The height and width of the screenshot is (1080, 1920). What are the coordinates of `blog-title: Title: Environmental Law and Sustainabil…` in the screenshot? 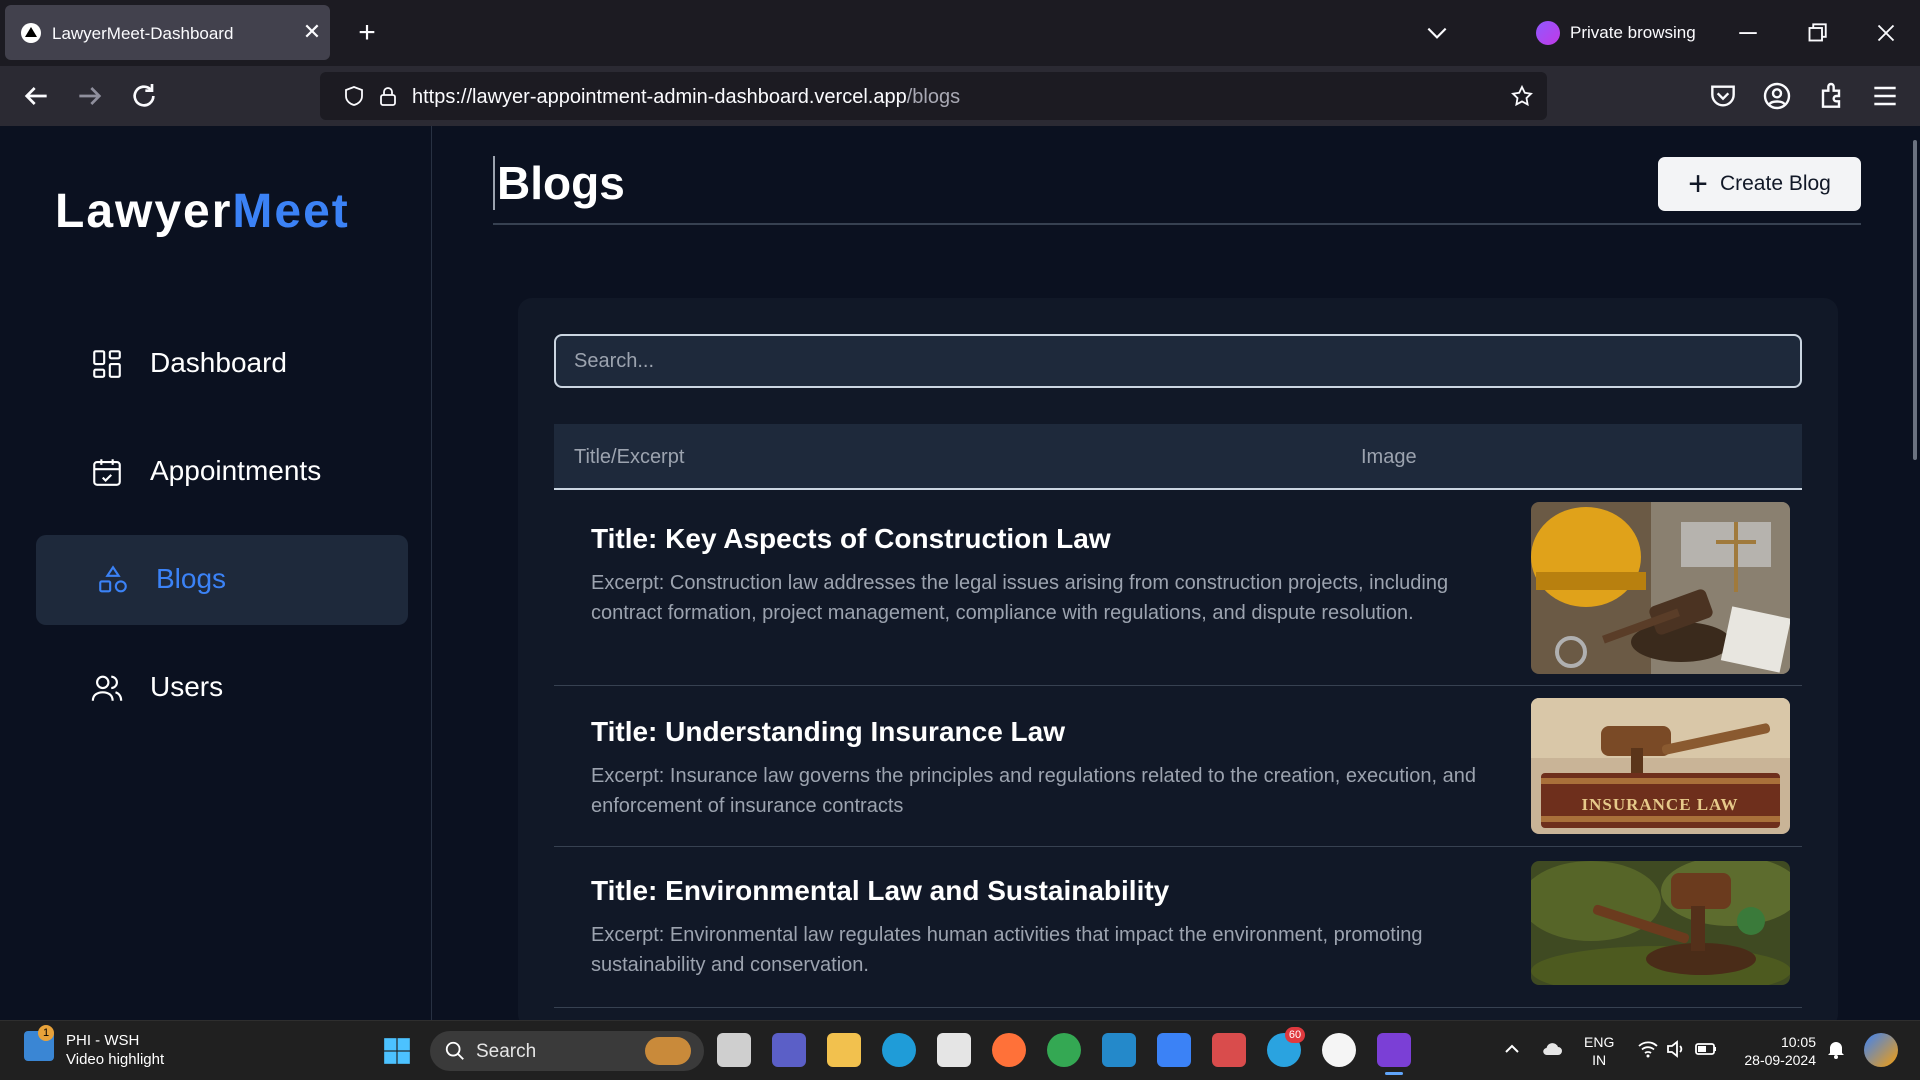 It's located at (880, 890).